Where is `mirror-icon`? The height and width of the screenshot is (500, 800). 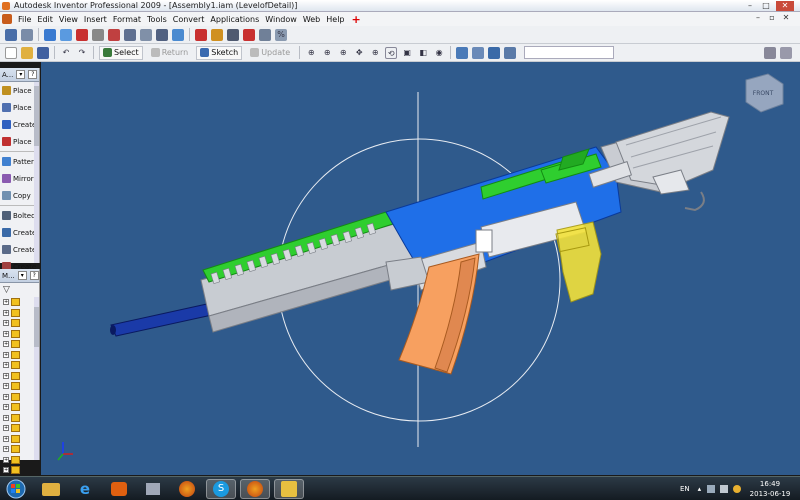
mirror-icon is located at coordinates (82, 34).